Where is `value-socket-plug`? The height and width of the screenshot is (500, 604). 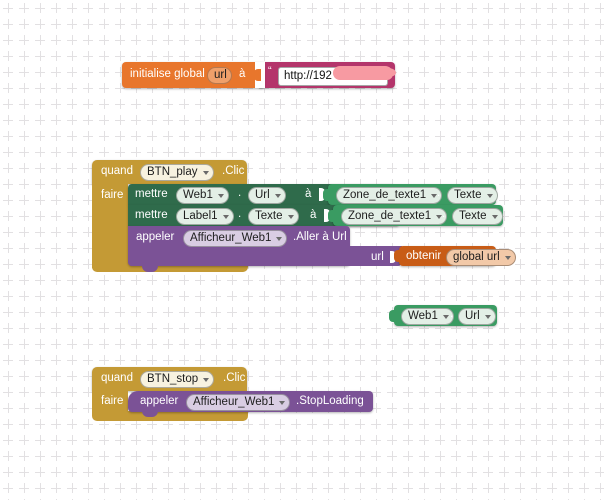 value-socket-plug is located at coordinates (257, 75).